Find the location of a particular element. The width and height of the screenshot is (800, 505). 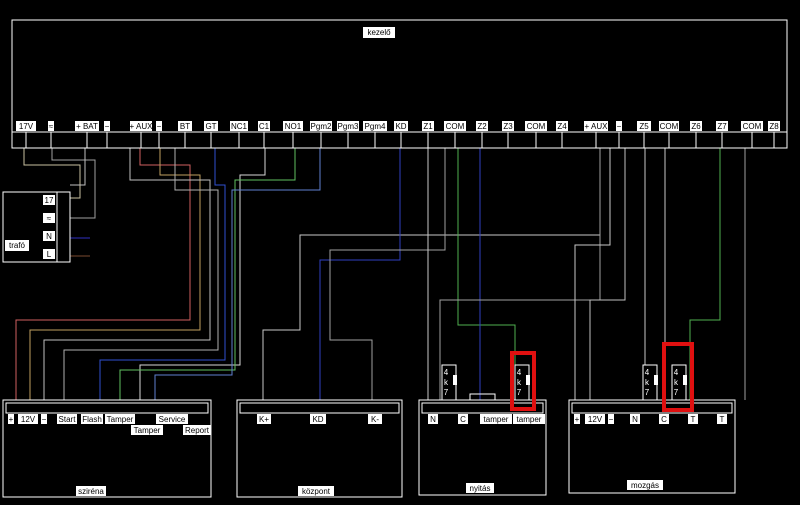

door-terminal-n-0: N is located at coordinates (433, 419).